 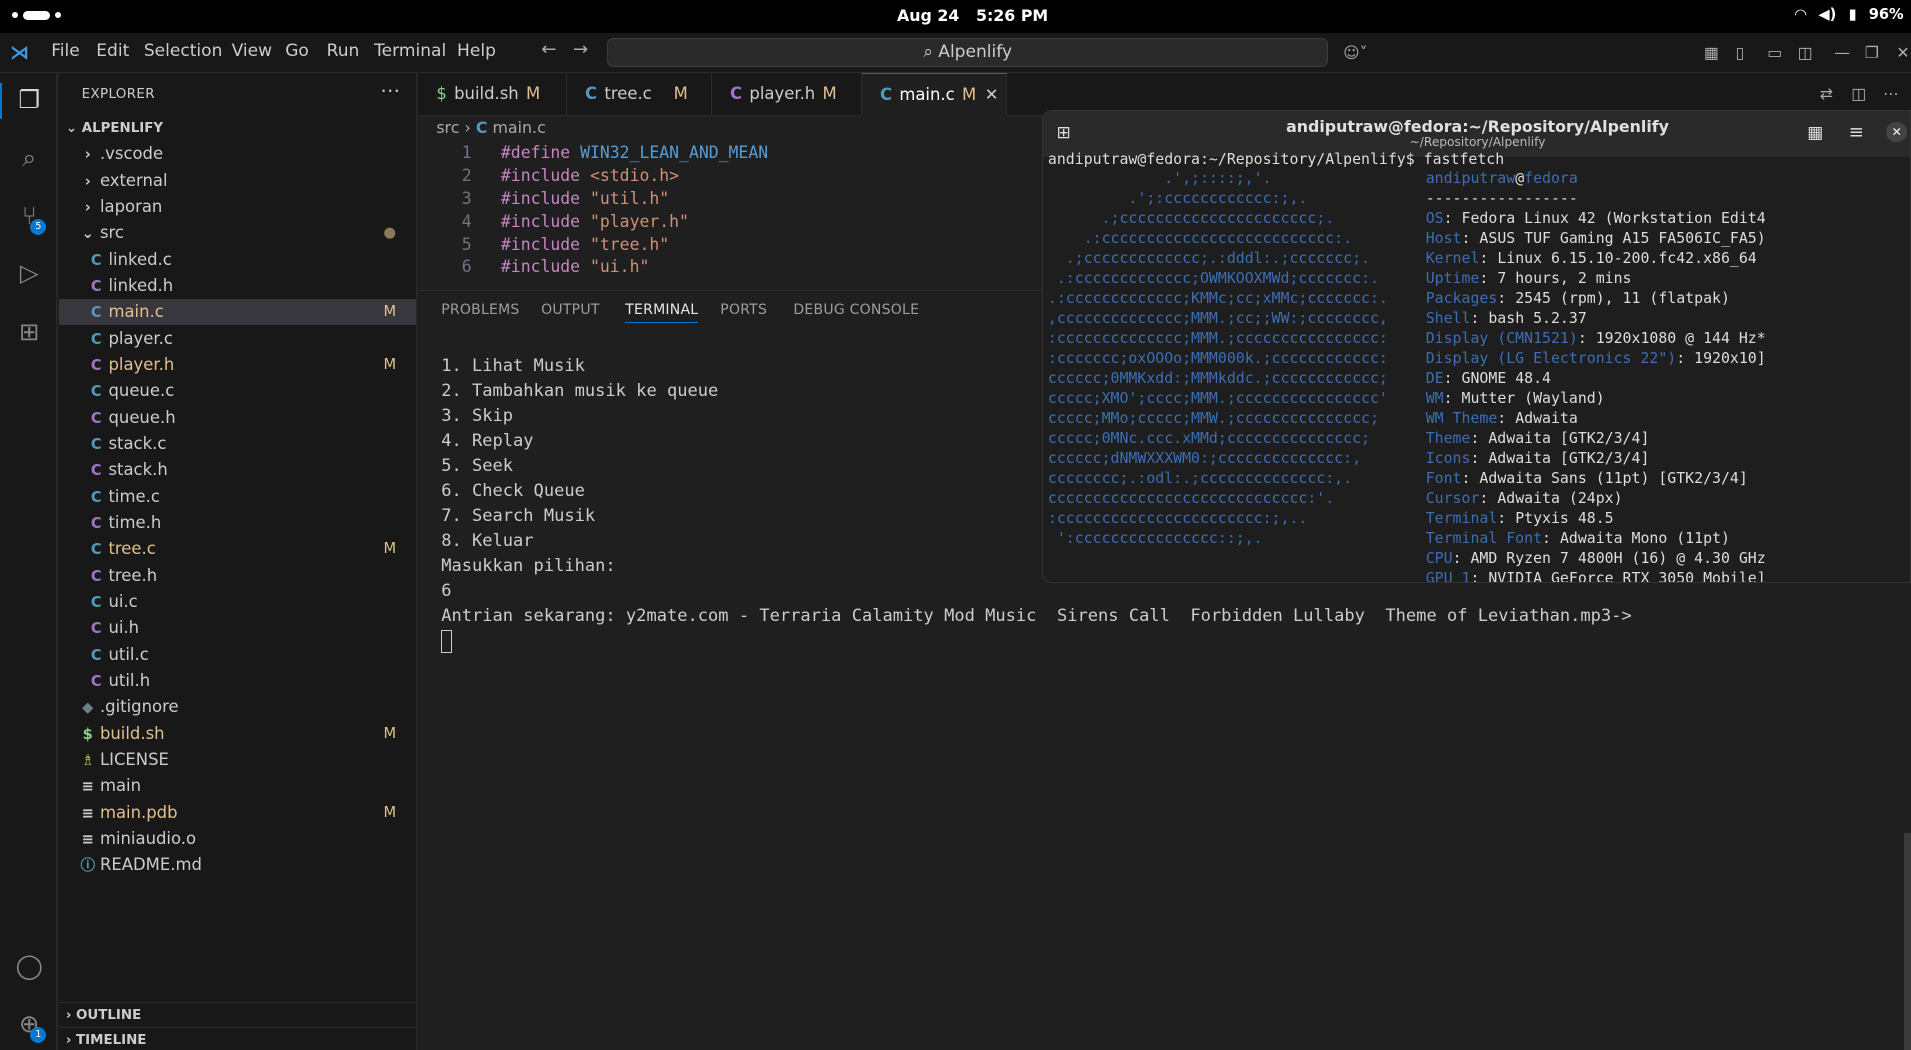 What do you see at coordinates (1856, 132) in the screenshot?
I see `hamburger-menu-icon: ≡` at bounding box center [1856, 132].